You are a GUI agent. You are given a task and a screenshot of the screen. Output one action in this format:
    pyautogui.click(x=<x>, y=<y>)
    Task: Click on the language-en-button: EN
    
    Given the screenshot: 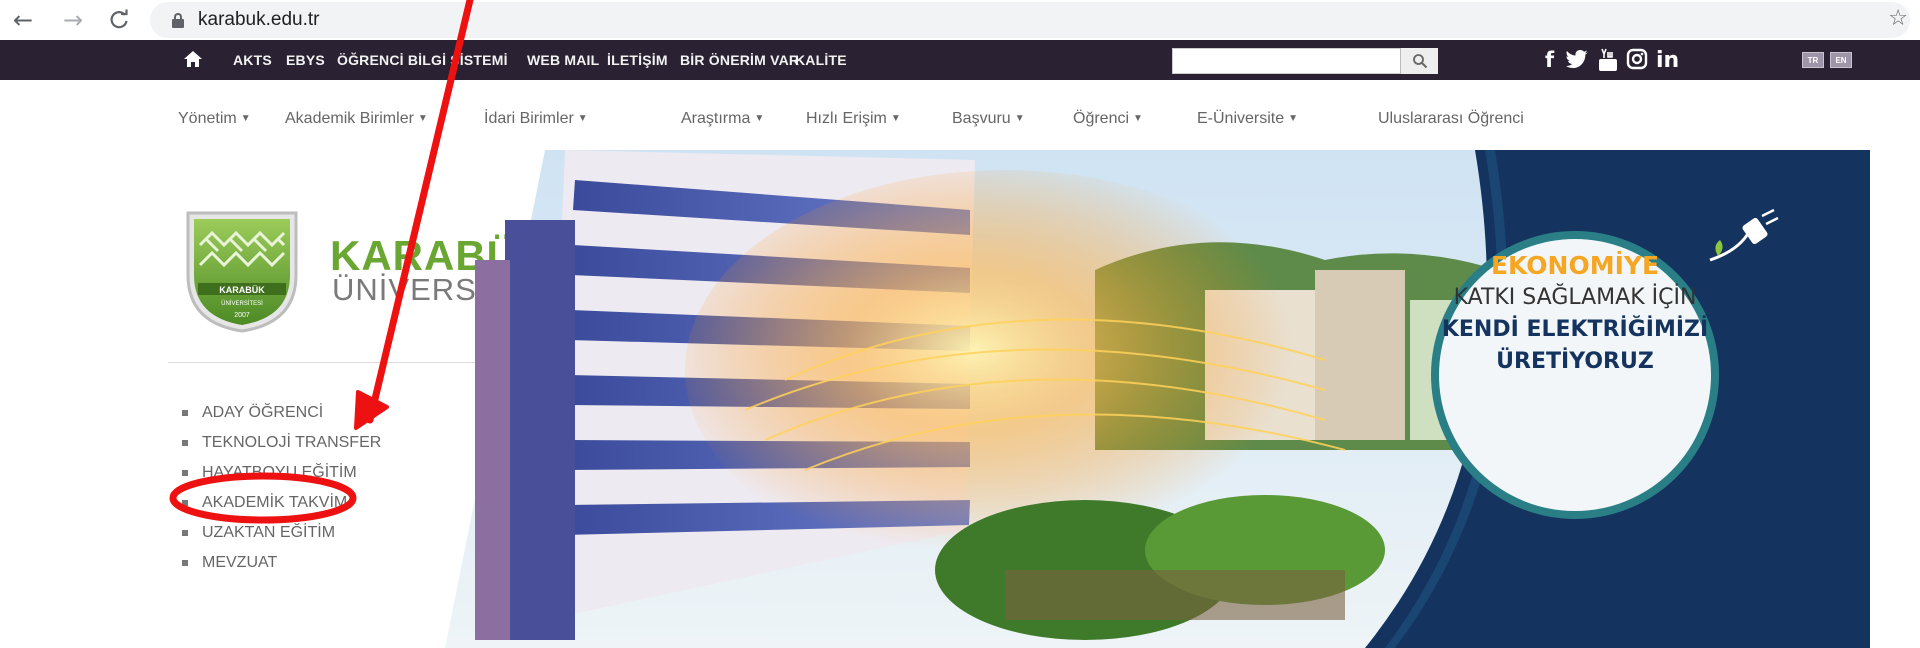 What is the action you would take?
    pyautogui.click(x=1841, y=60)
    